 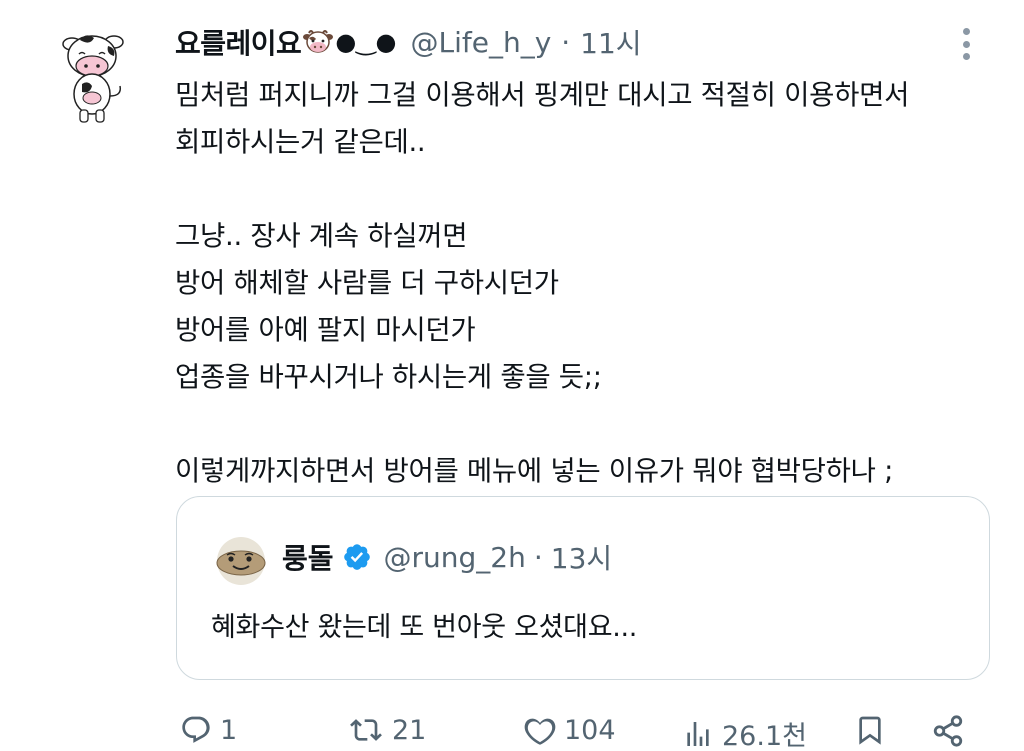 What do you see at coordinates (325, 330) in the screenshot?
I see `tweet-line: 방어를 아예 팔지 마시던가` at bounding box center [325, 330].